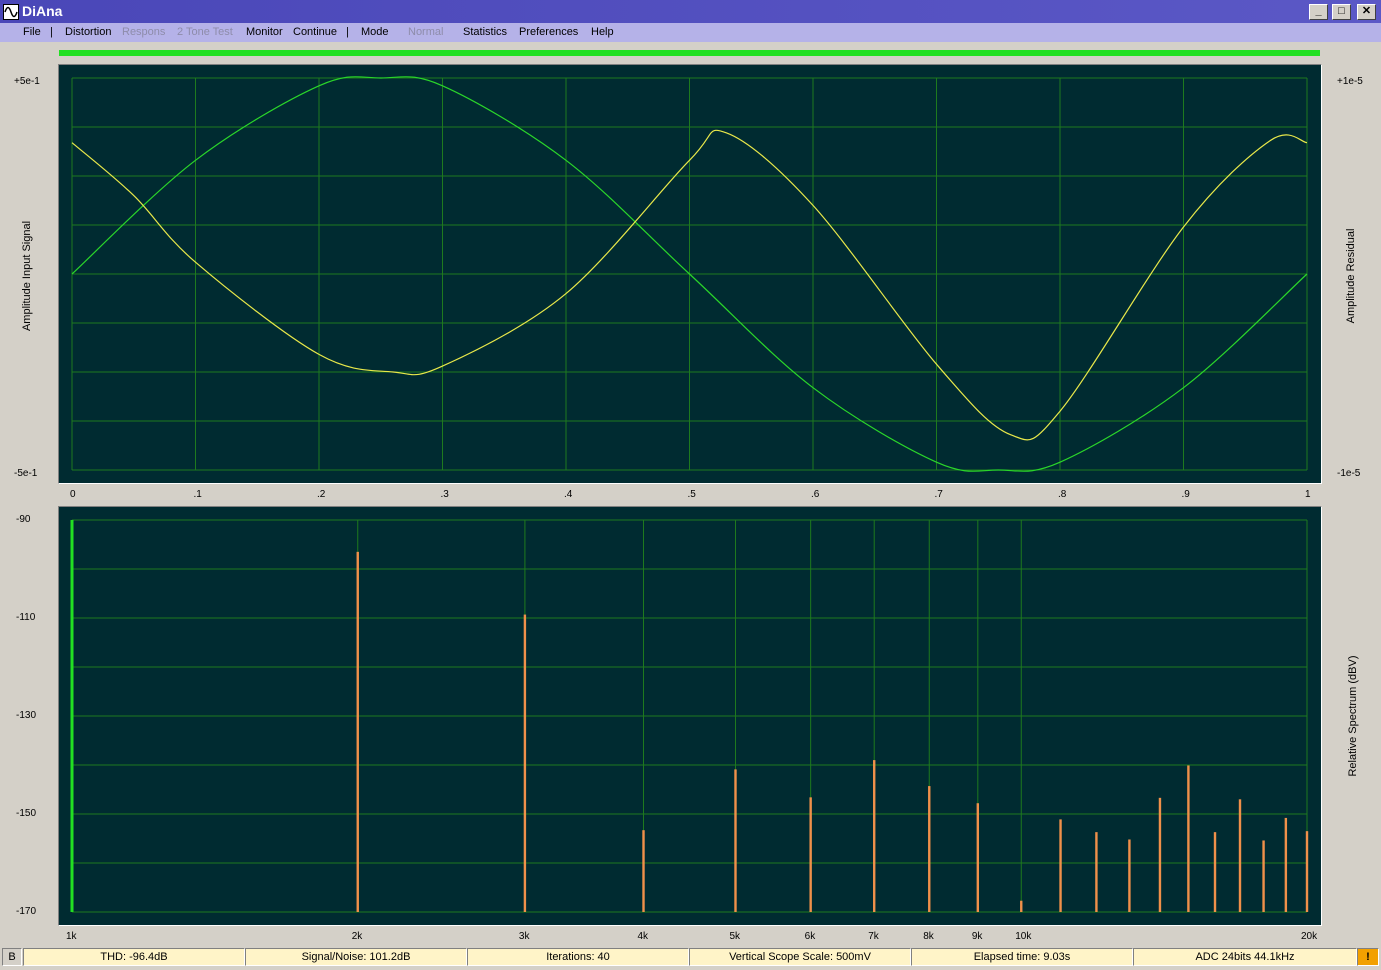  What do you see at coordinates (735, 936) in the screenshot?
I see `spectrum-x-tick-label: 5k` at bounding box center [735, 936].